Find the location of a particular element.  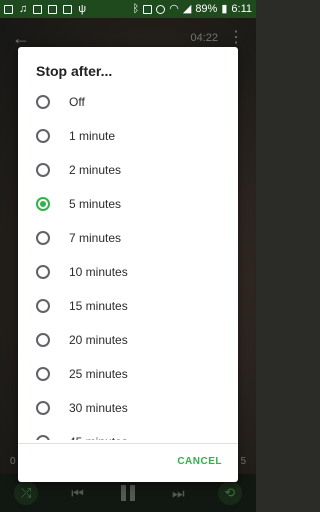

option-label: 15 minutes is located at coordinates (98, 306).